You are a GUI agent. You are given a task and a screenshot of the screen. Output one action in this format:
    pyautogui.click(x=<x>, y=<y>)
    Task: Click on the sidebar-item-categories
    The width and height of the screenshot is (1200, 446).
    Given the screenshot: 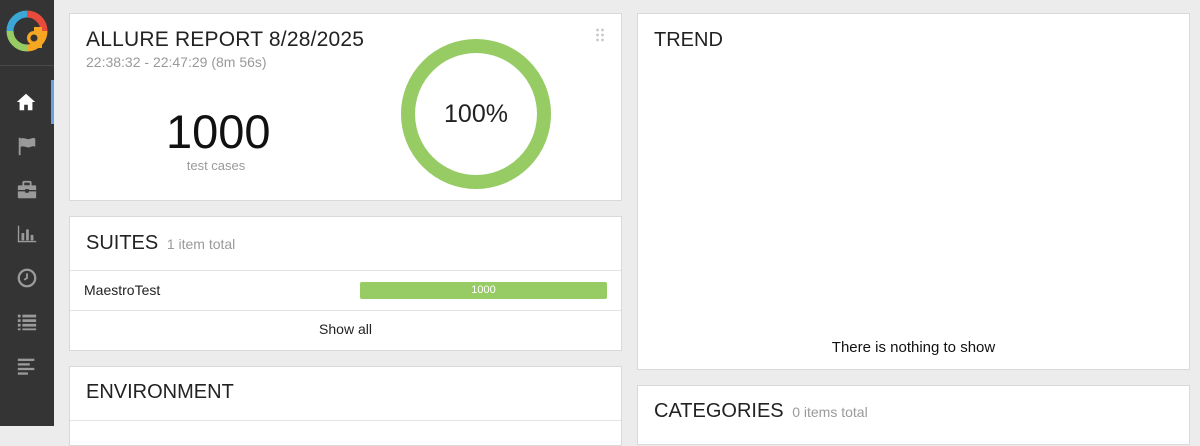 What is the action you would take?
    pyautogui.click(x=27, y=146)
    